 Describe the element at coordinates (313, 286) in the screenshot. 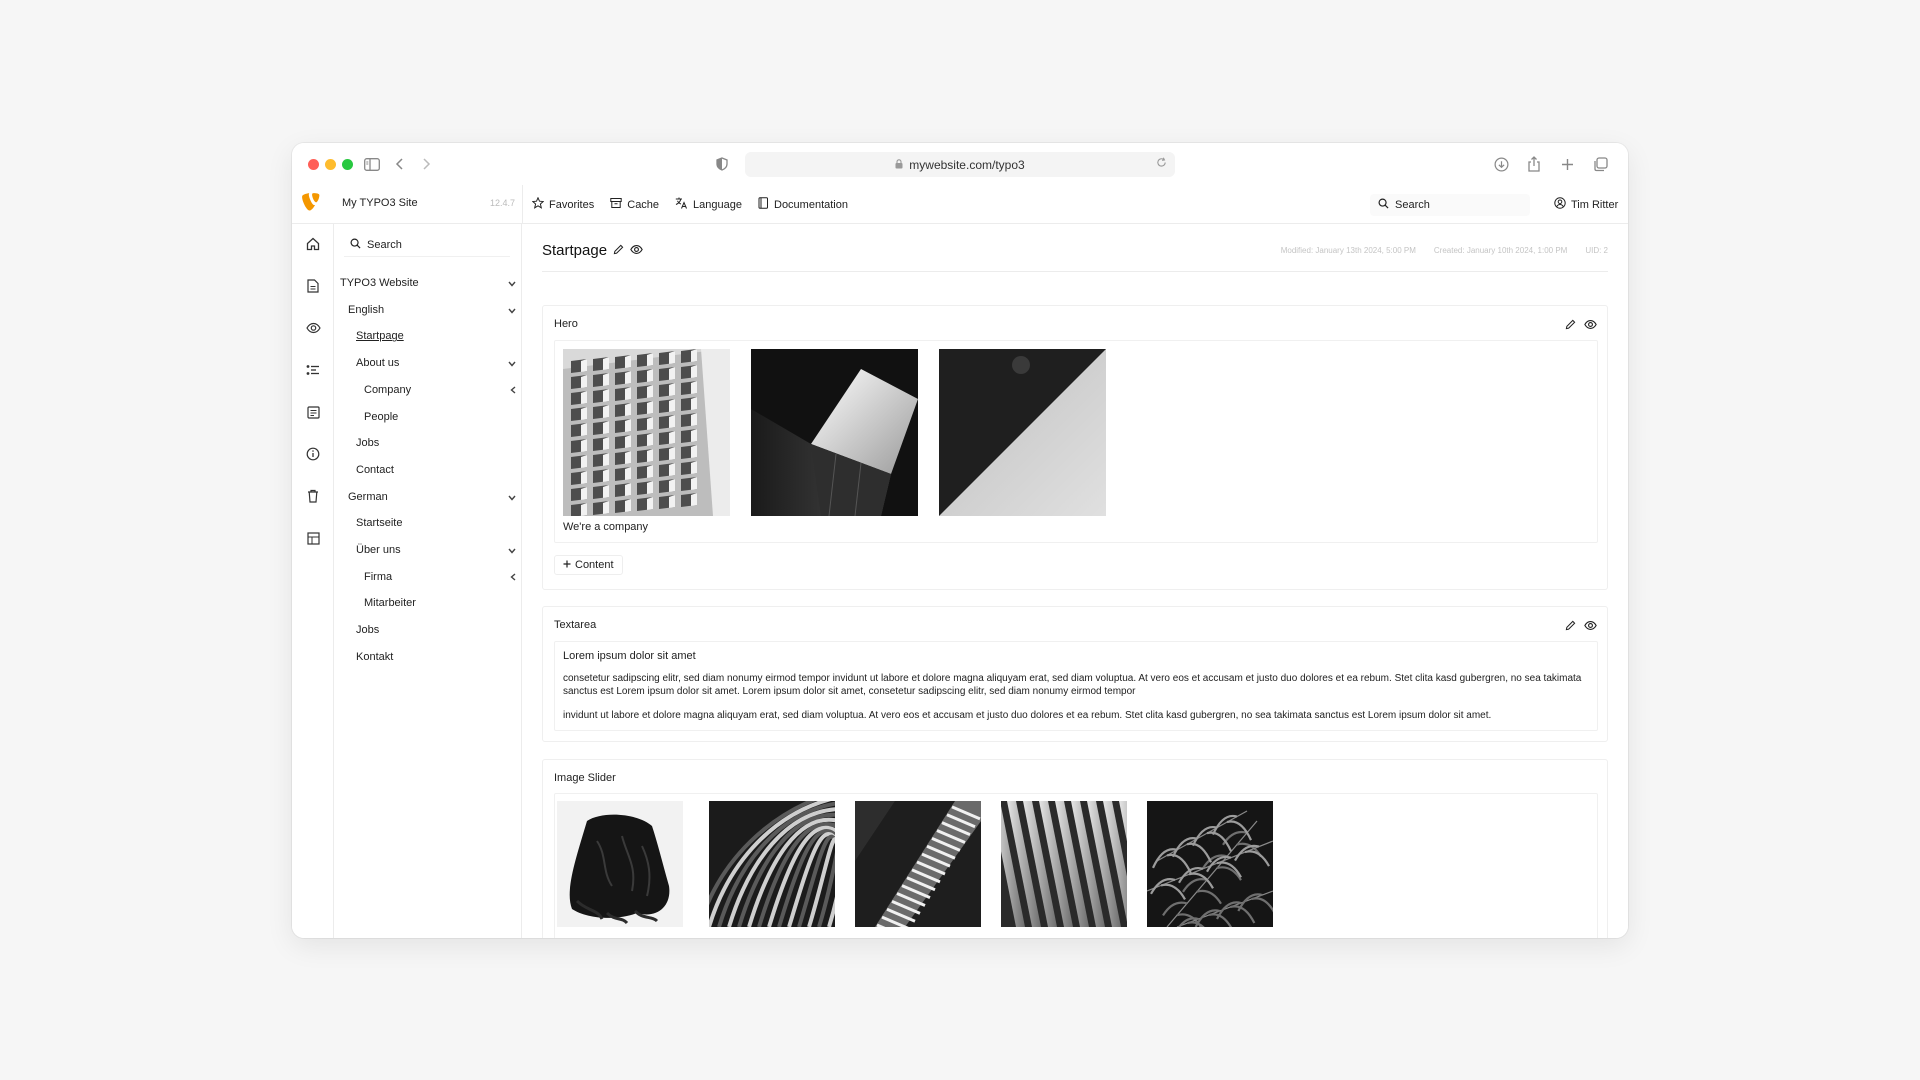

I see `page-icon` at that location.